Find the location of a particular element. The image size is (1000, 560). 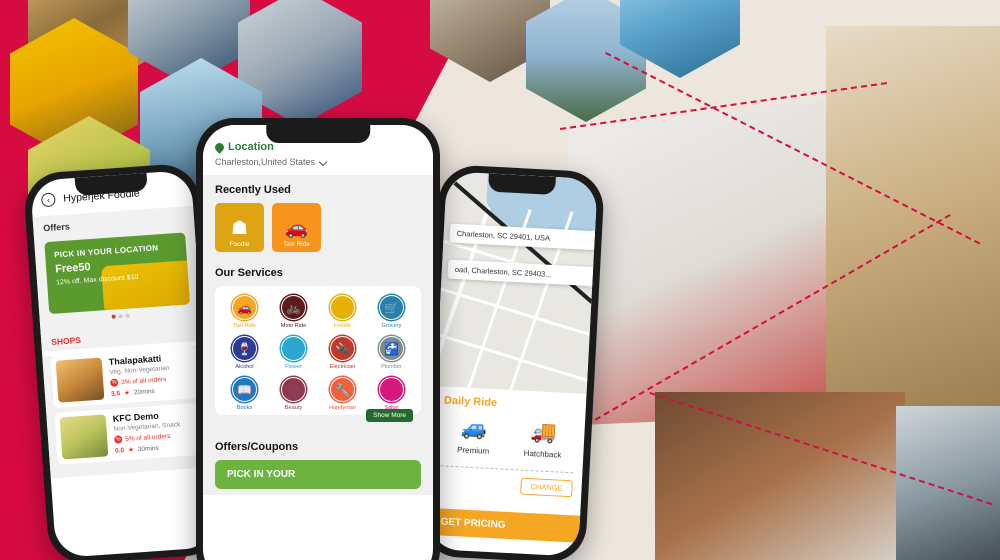

car-icon: 🚗 is located at coordinates (296, 228).